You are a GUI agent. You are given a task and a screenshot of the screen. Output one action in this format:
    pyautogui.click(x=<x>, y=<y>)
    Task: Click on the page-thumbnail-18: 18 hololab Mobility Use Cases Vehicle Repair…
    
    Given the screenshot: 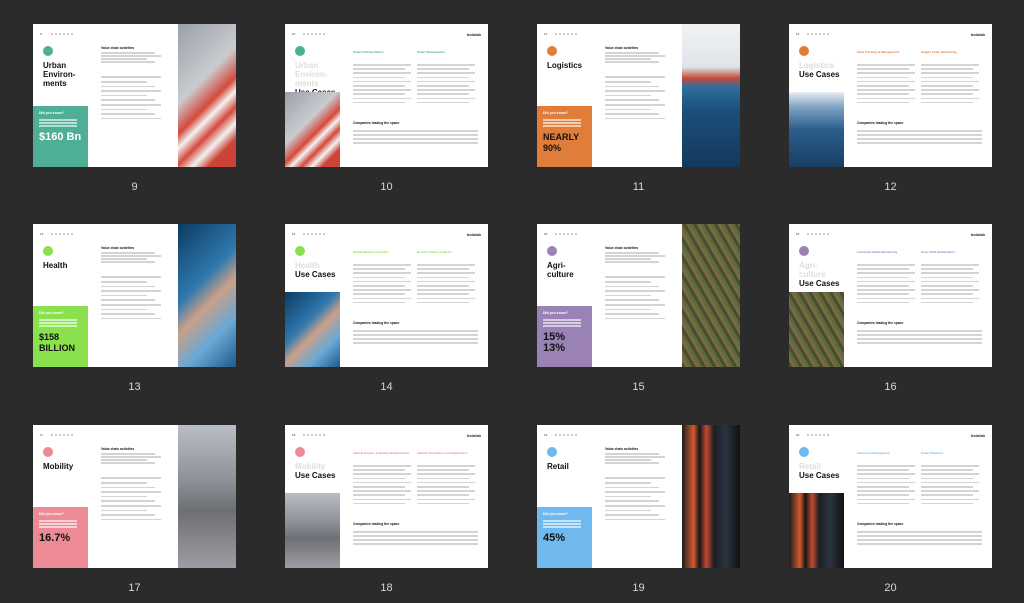 What is the action you would take?
    pyautogui.click(x=386, y=509)
    